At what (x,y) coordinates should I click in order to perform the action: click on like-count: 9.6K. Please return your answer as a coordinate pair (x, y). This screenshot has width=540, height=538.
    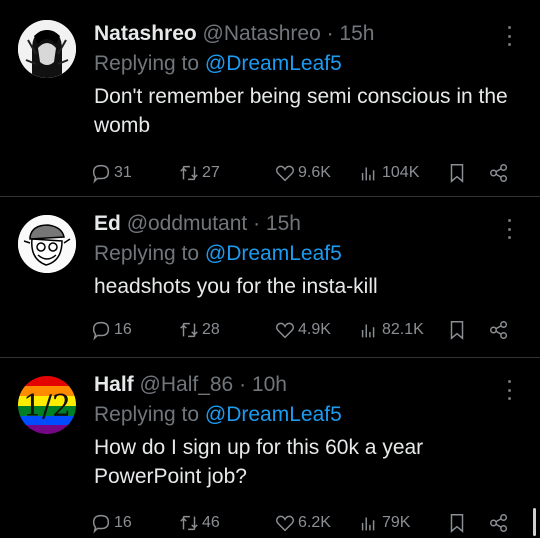
    Looking at the image, I should click on (314, 172).